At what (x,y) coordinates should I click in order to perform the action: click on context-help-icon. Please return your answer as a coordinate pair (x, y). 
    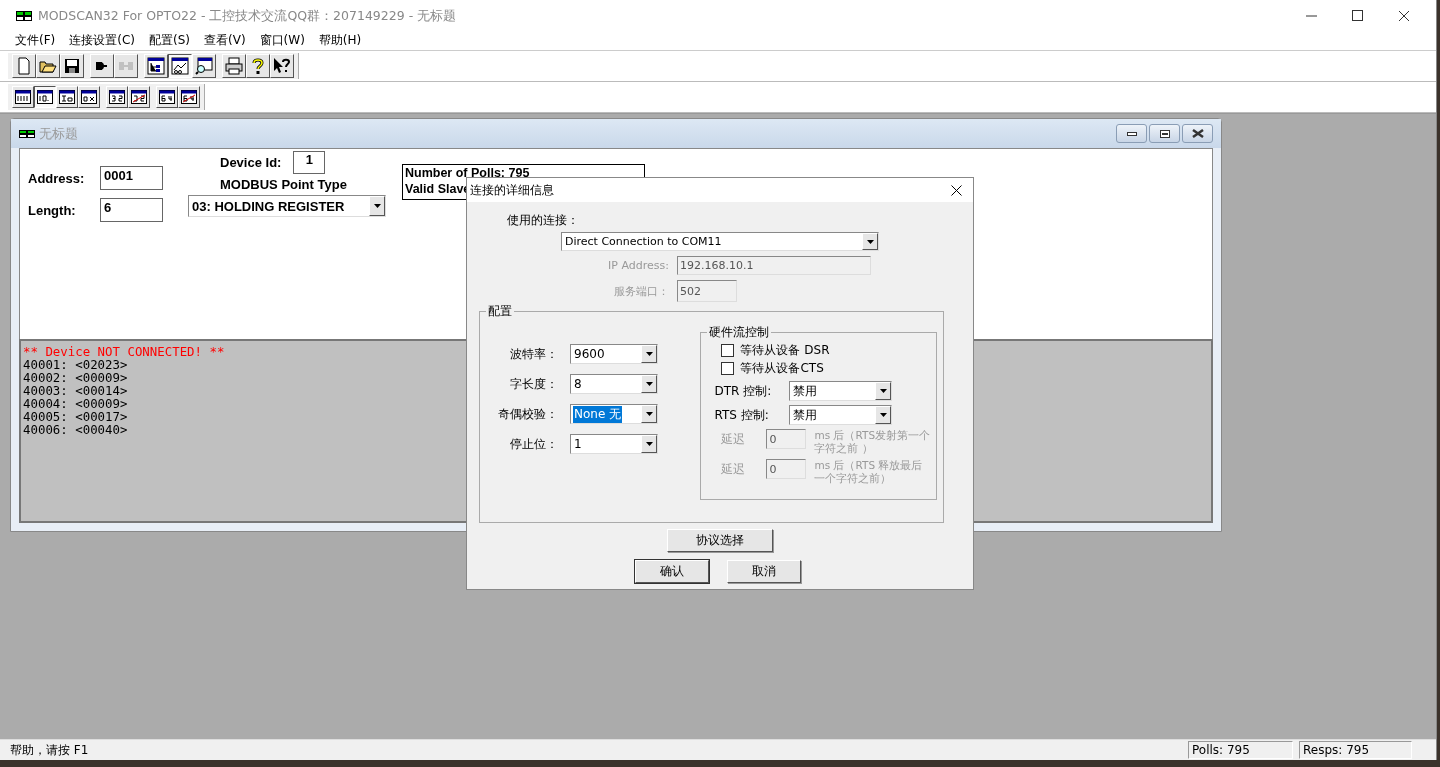
    Looking at the image, I should click on (282, 66).